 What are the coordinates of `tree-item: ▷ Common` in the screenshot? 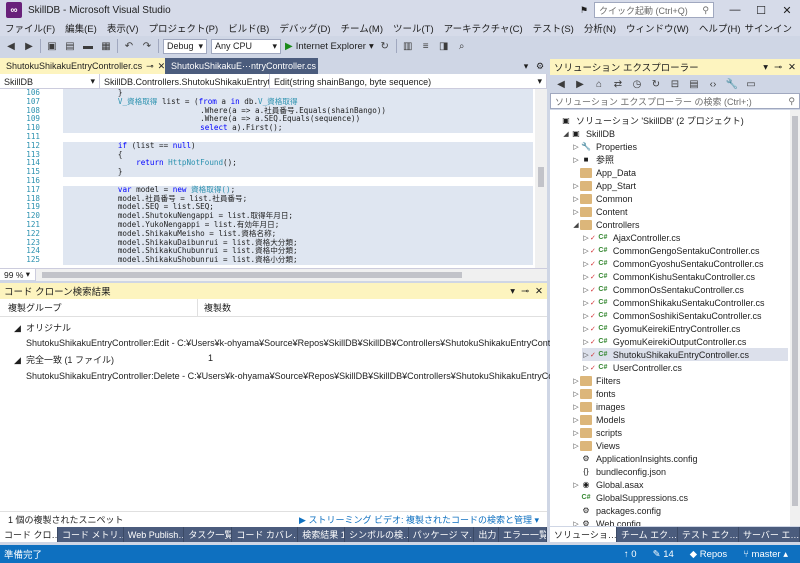 It's located at (680, 198).